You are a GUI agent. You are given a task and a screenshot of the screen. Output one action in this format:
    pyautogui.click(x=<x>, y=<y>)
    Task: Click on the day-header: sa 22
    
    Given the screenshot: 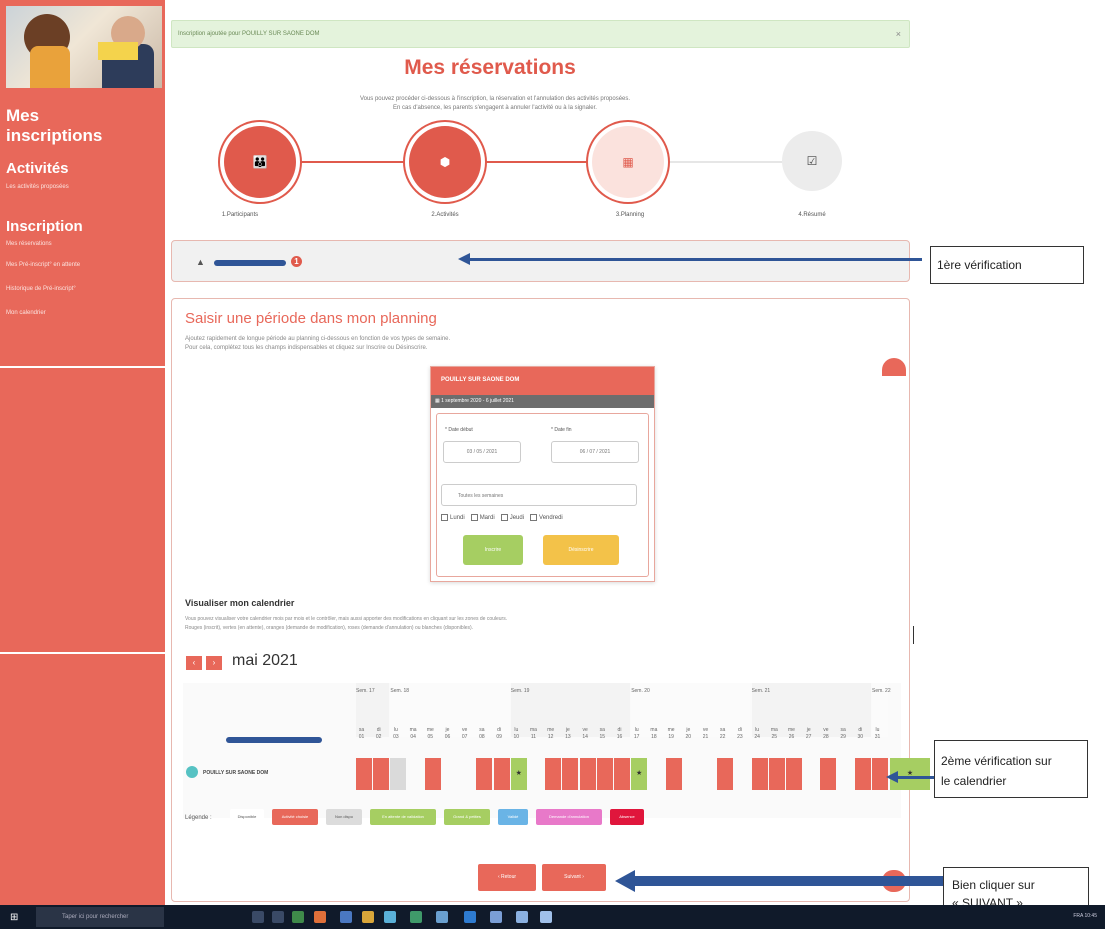 What is the action you would take?
    pyautogui.click(x=722, y=733)
    